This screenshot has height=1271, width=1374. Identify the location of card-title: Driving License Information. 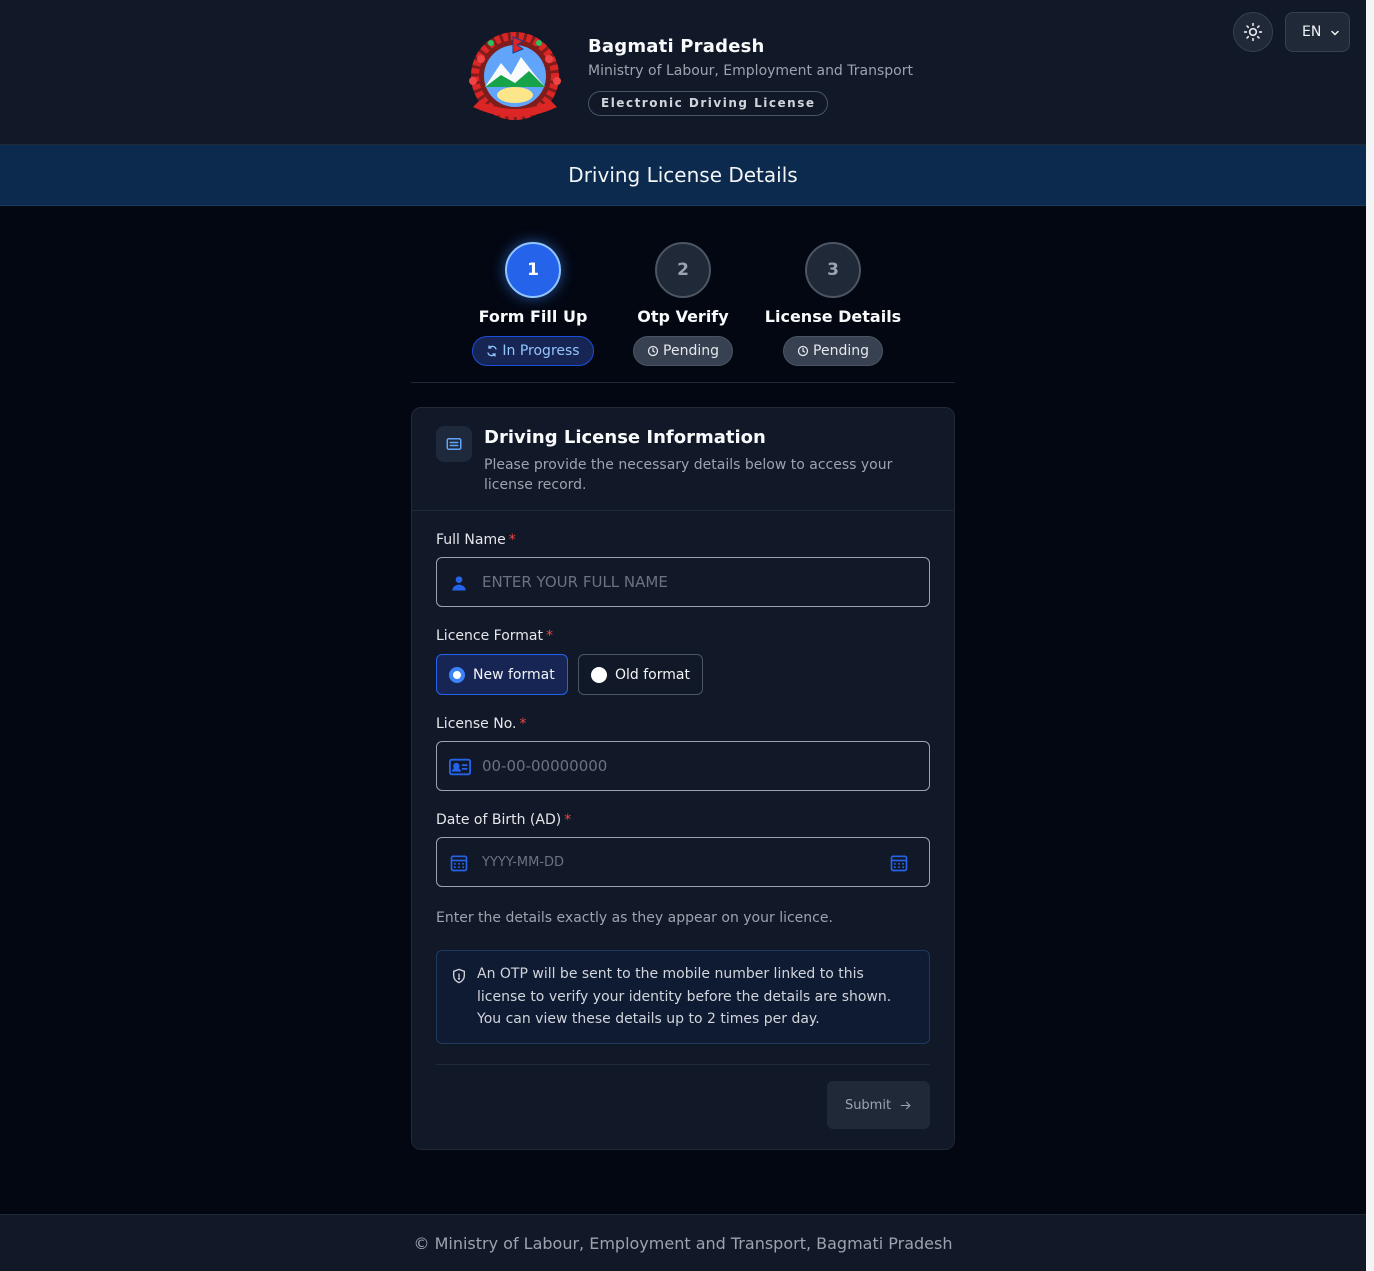
(625, 437).